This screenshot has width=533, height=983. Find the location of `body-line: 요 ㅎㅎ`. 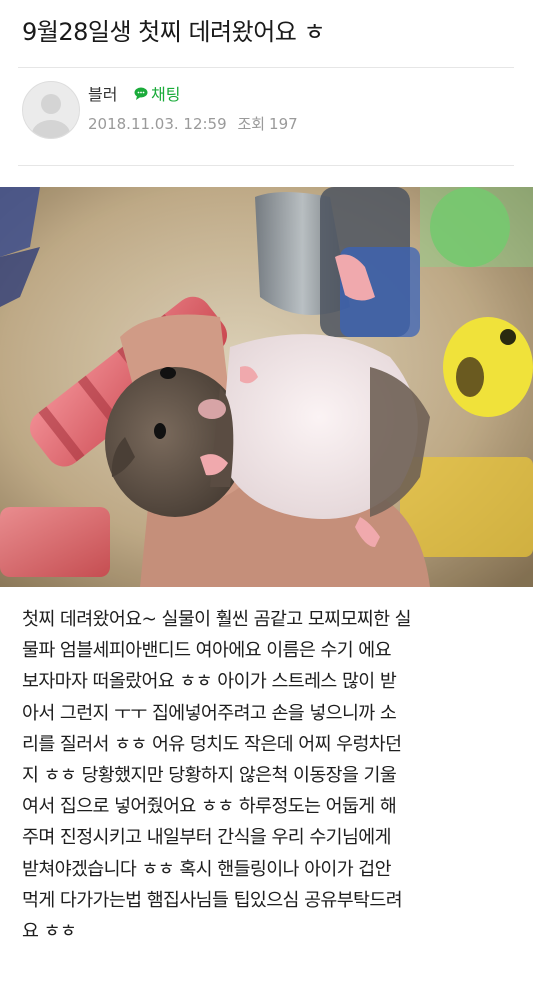

body-line: 요 ㅎㅎ is located at coordinates (49, 932).